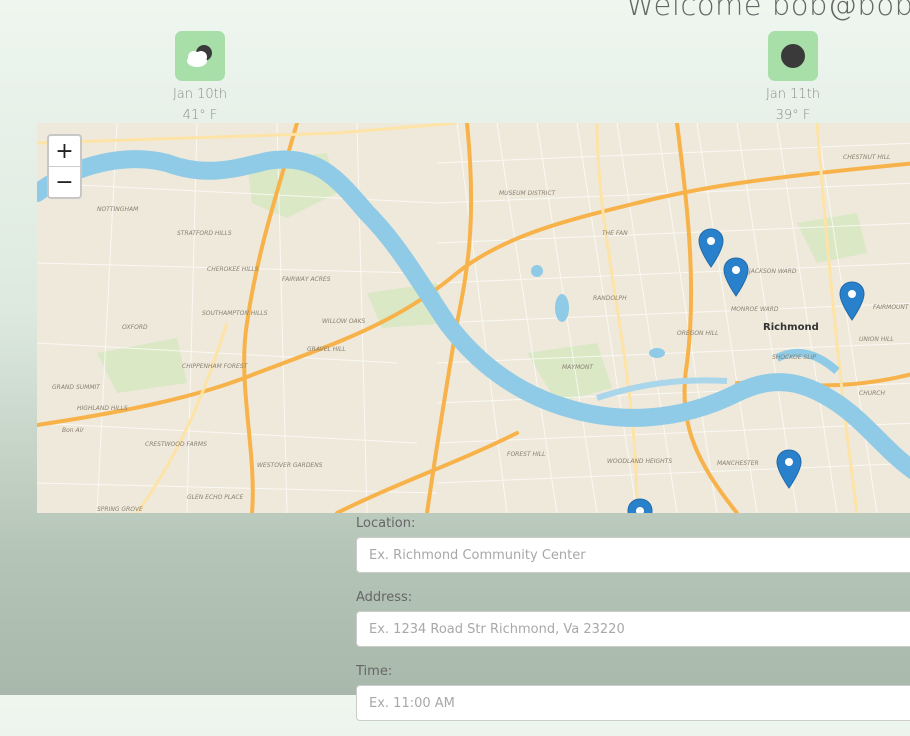 The width and height of the screenshot is (910, 736). I want to click on weather-date: Jan 11th, so click(793, 94).